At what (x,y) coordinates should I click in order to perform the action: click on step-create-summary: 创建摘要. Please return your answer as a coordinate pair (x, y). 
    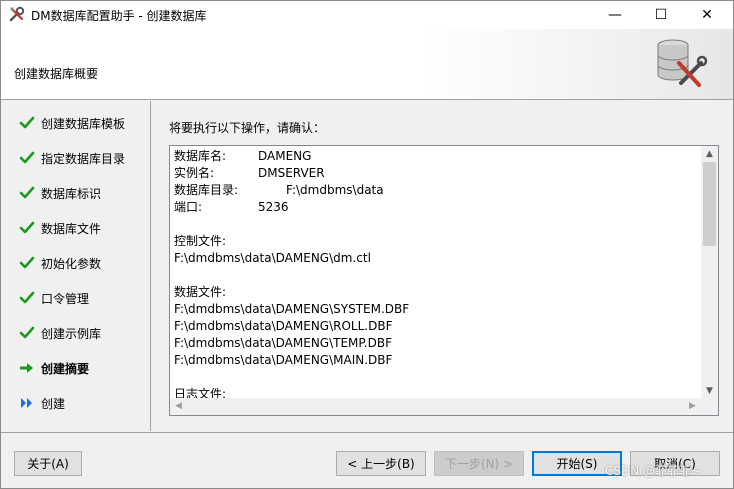
    Looking at the image, I should click on (75, 368).